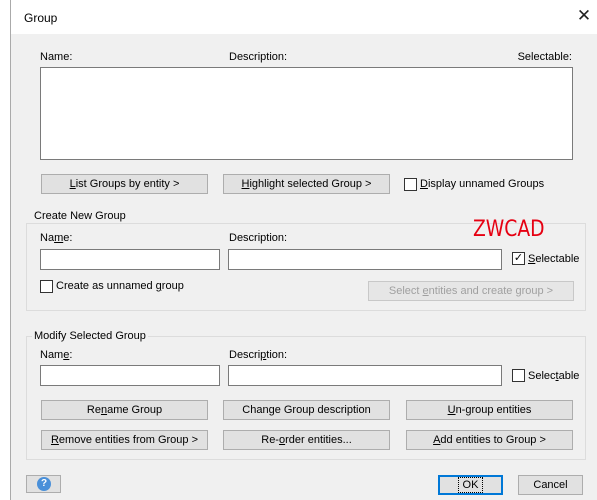  What do you see at coordinates (304, 17) in the screenshot?
I see `title-bar: Group ✕` at bounding box center [304, 17].